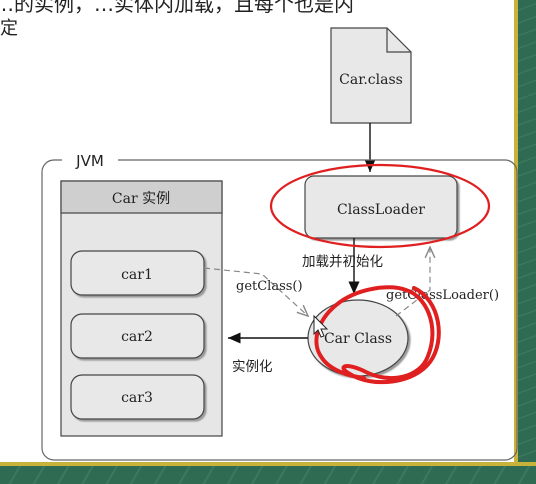 The height and width of the screenshot is (484, 536). What do you see at coordinates (269, 286) in the screenshot?
I see `edge-label-getclass: getClass()` at bounding box center [269, 286].